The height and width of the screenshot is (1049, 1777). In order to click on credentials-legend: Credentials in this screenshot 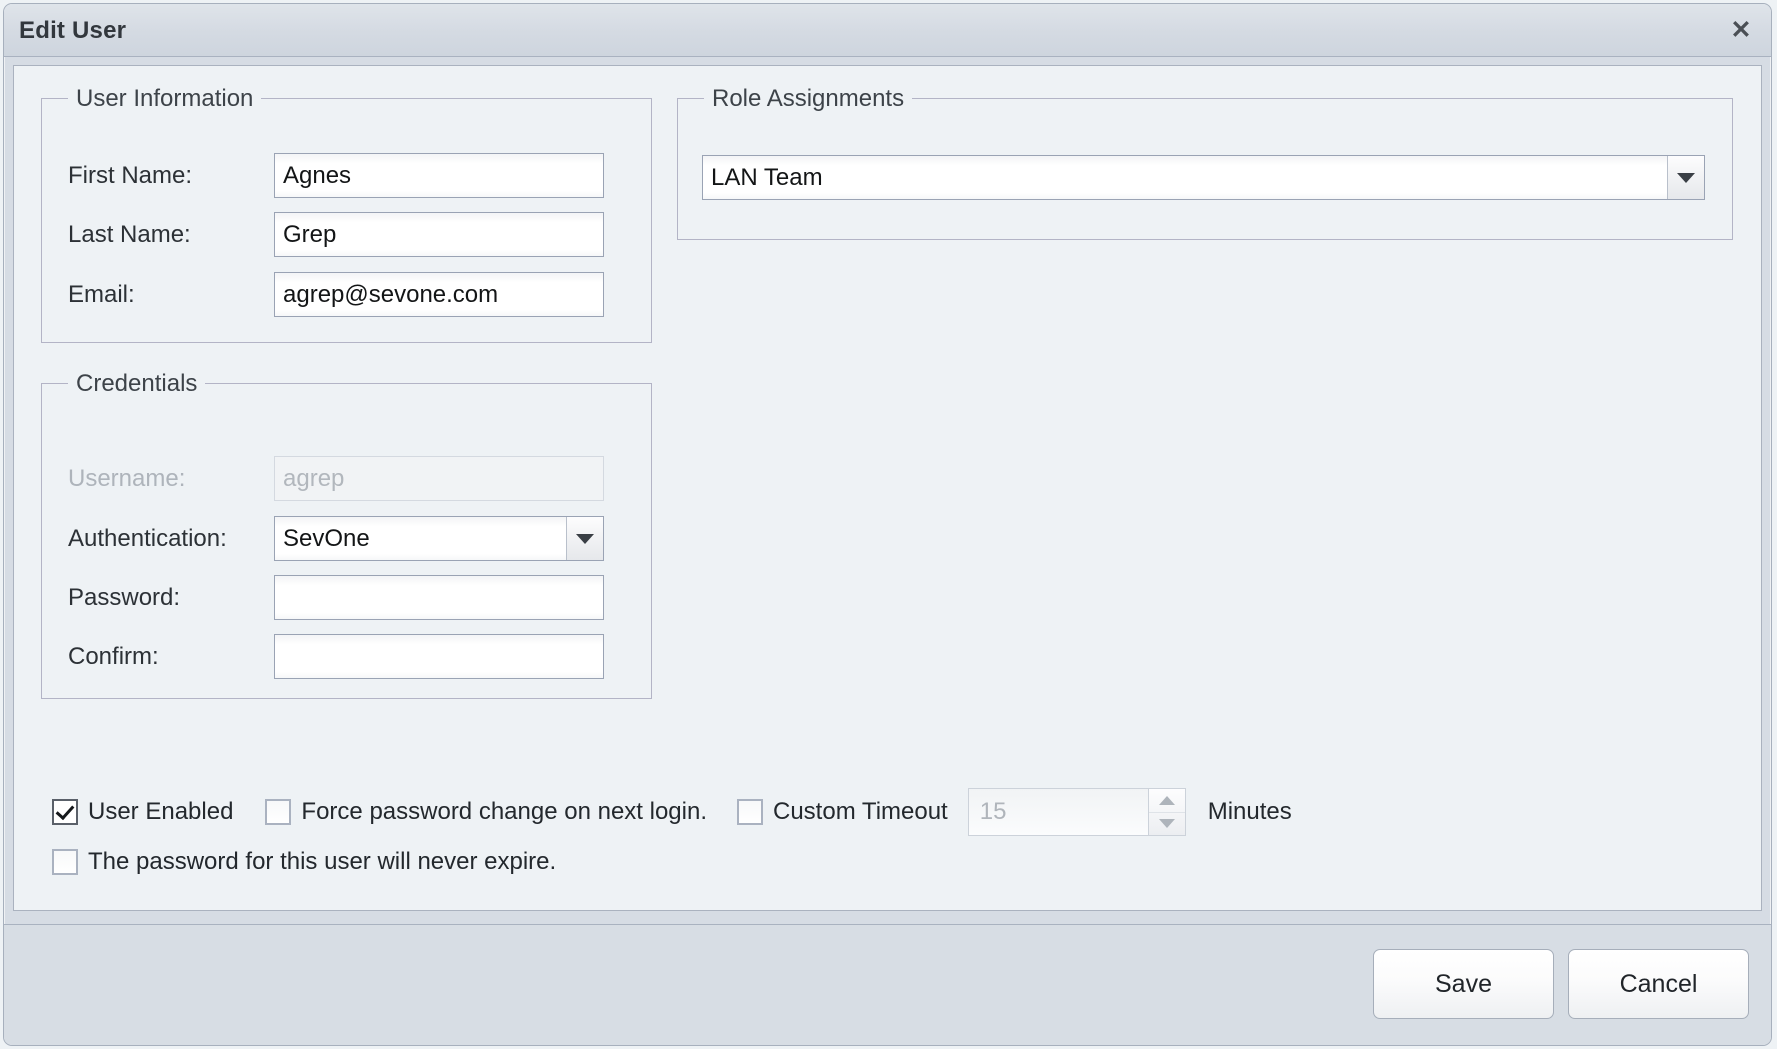, I will do `click(137, 384)`.